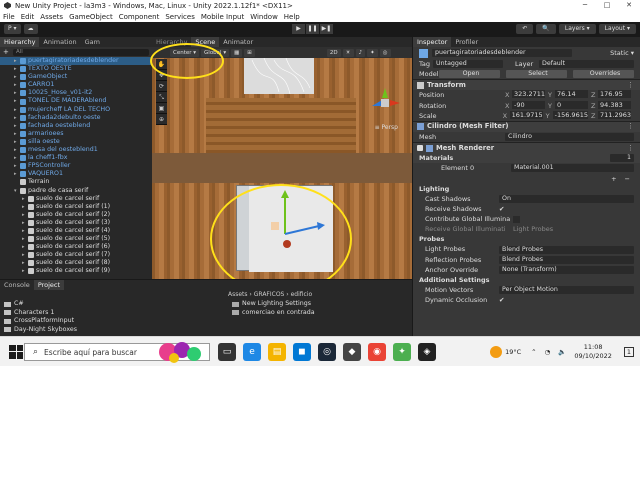 This screenshot has height=491, width=640. I want to click on tab-profiler: Profiler, so click(466, 42).